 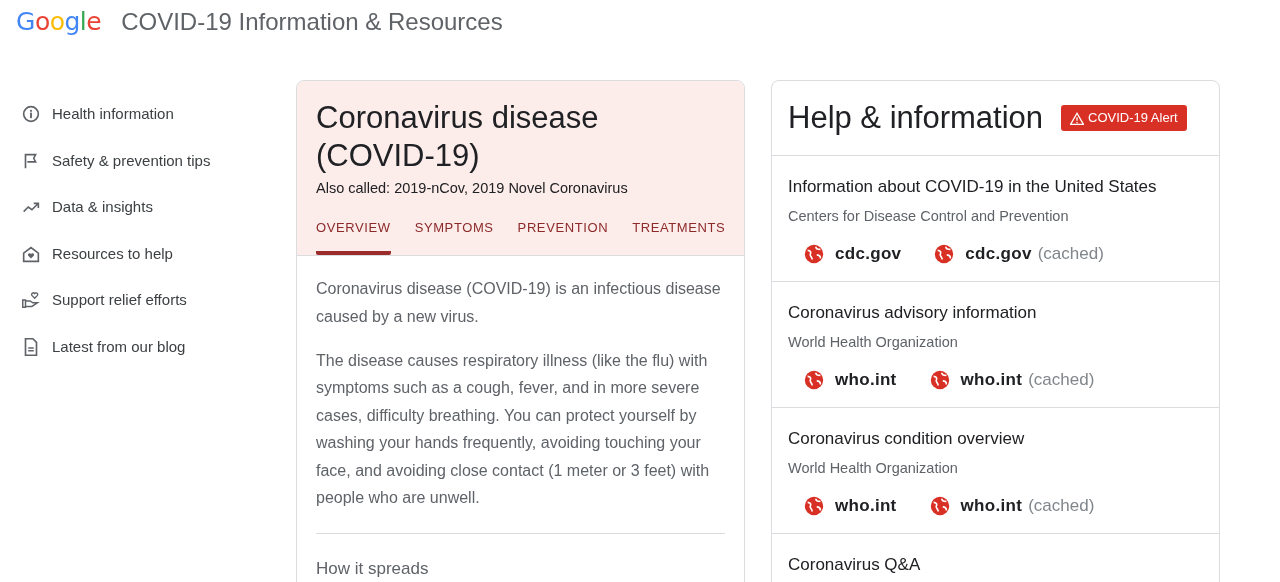 What do you see at coordinates (1124, 118) in the screenshot?
I see `alert-badge: COVID-19 Alert` at bounding box center [1124, 118].